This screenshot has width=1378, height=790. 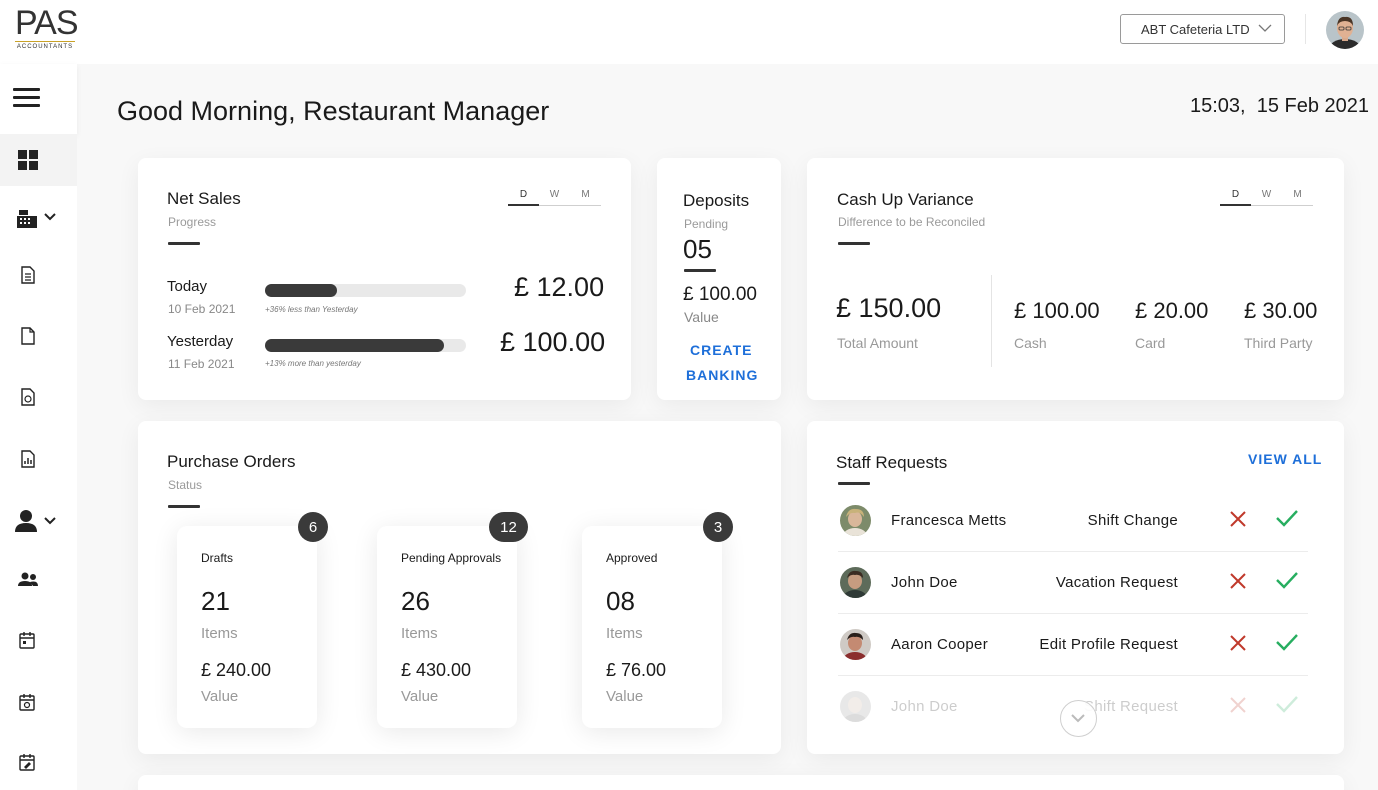 I want to click on po-drafts-label: Drafts, so click(x=217, y=558).